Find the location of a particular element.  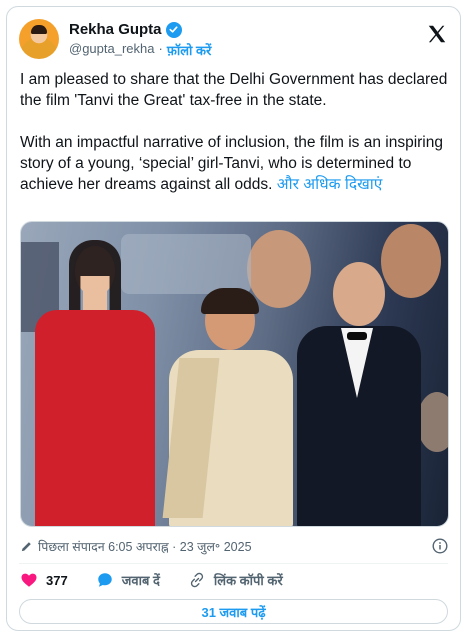

person-right is located at coordinates (357, 392).